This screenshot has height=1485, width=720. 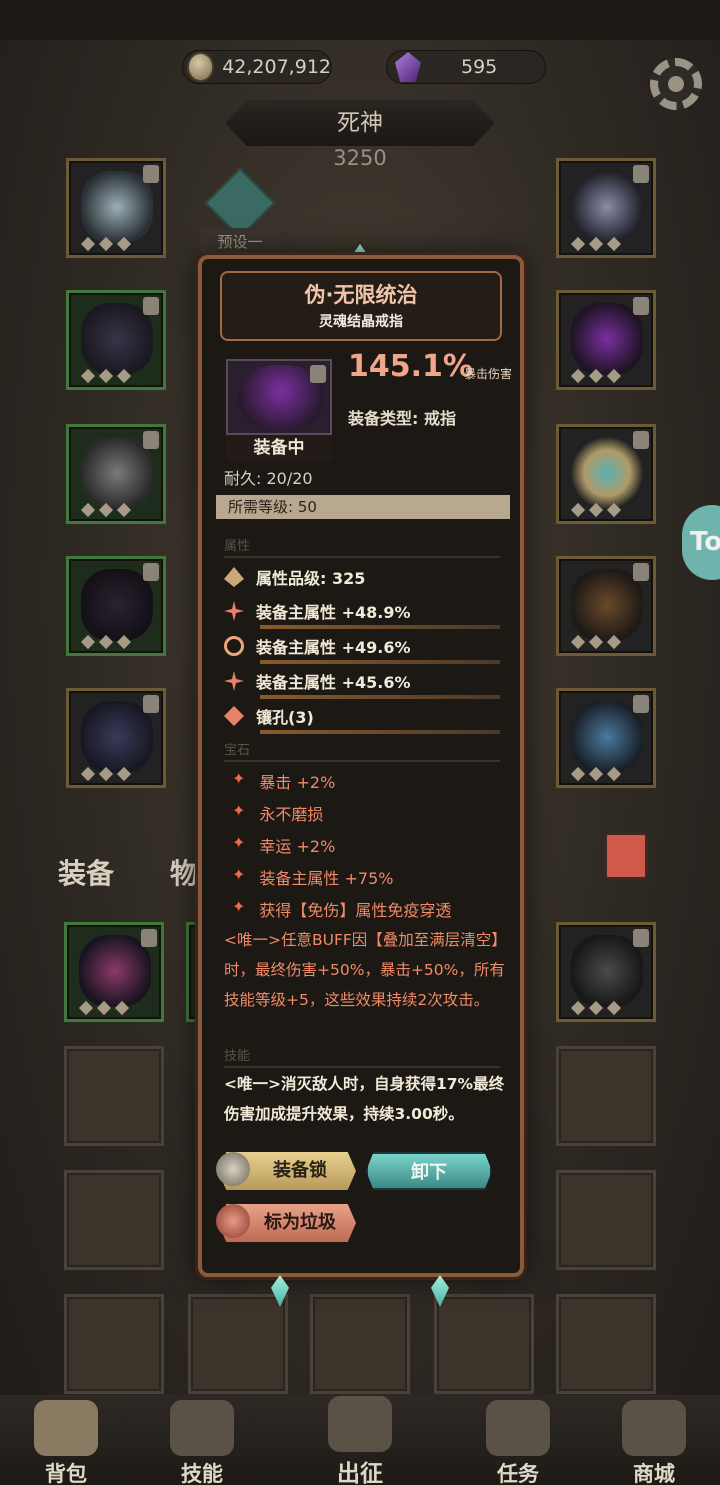 I want to click on chain-armor-icon, so click(x=607, y=971).